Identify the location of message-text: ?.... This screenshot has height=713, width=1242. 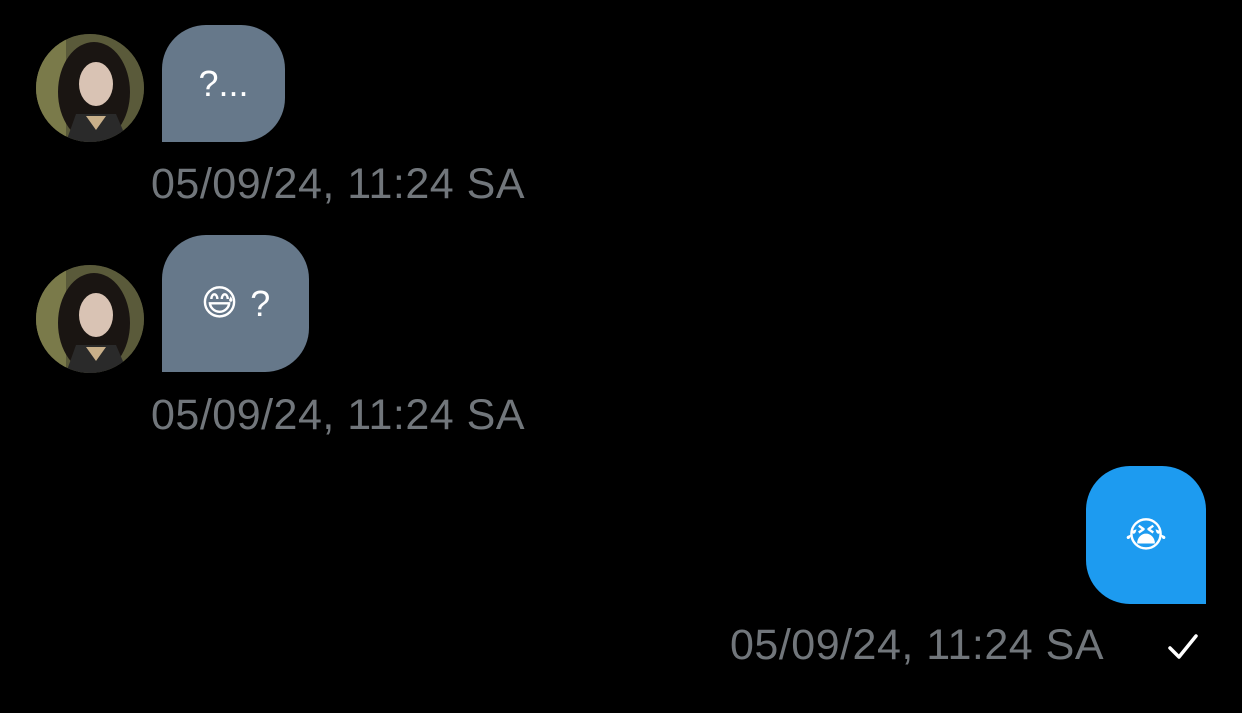
(223, 83).